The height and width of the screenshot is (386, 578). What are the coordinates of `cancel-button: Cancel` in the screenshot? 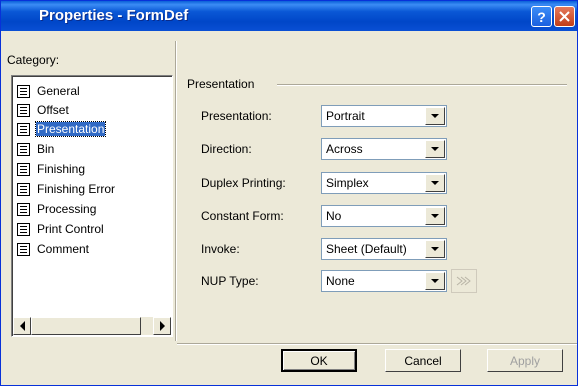 It's located at (423, 360).